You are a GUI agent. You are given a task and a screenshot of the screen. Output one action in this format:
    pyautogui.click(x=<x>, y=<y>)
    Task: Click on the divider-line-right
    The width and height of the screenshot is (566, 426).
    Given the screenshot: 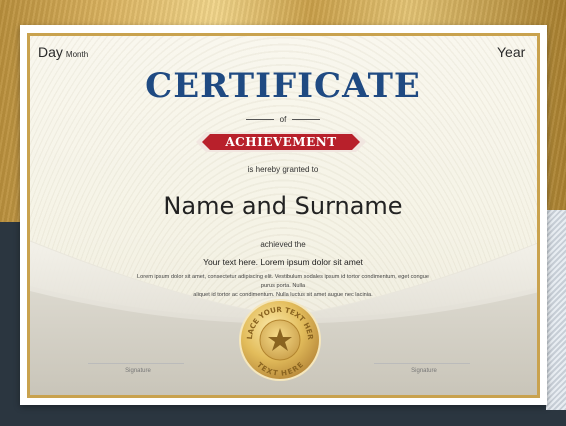 What is the action you would take?
    pyautogui.click(x=306, y=119)
    